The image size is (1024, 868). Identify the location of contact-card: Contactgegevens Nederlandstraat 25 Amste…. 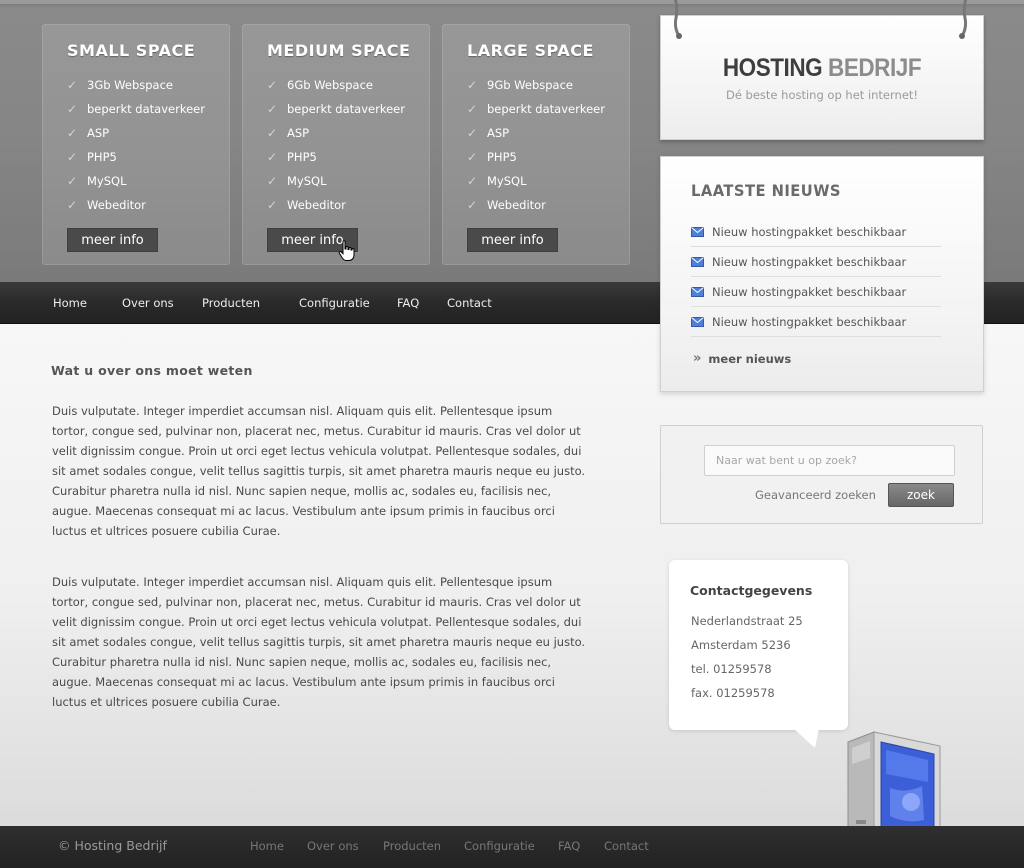
(758, 645).